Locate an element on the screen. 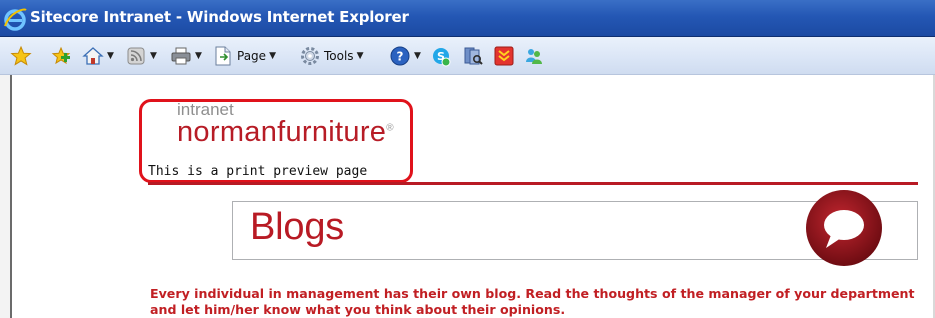  help-icon: ? is located at coordinates (400, 56).